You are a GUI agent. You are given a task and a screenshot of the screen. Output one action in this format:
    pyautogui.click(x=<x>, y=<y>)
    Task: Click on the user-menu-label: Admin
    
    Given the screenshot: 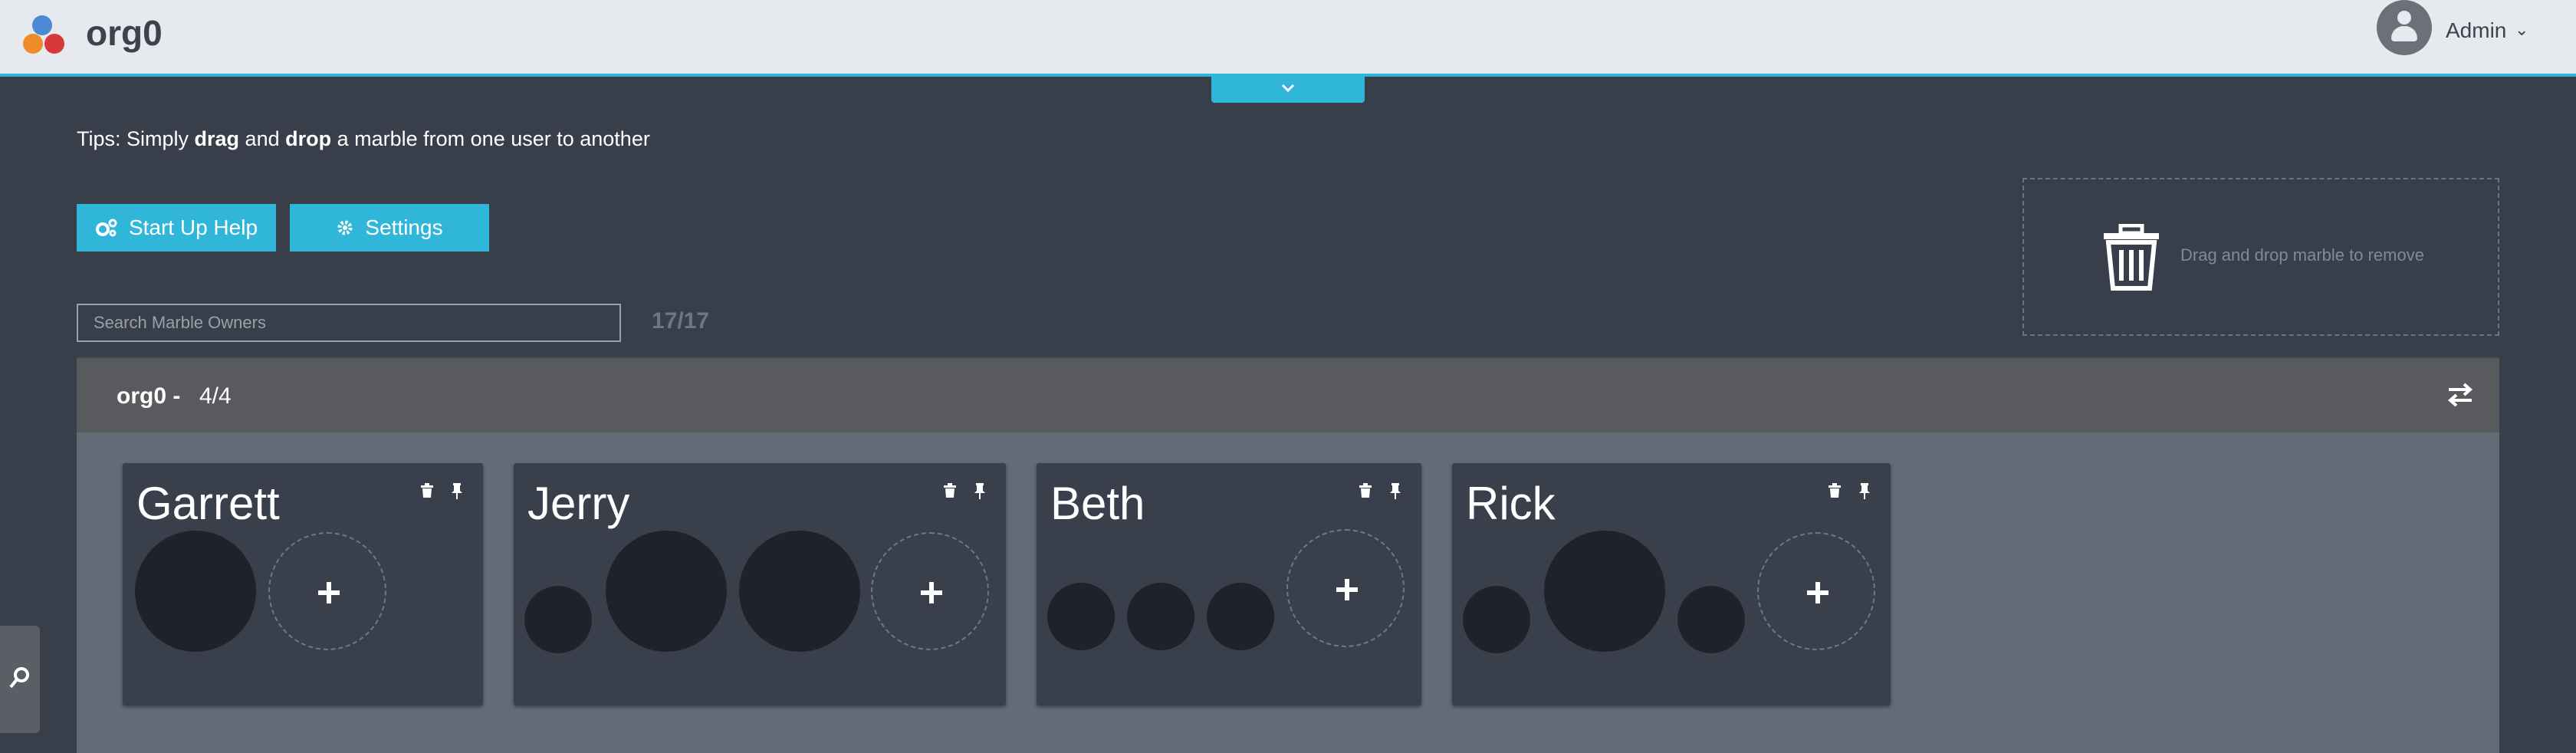 What is the action you would take?
    pyautogui.click(x=2476, y=30)
    